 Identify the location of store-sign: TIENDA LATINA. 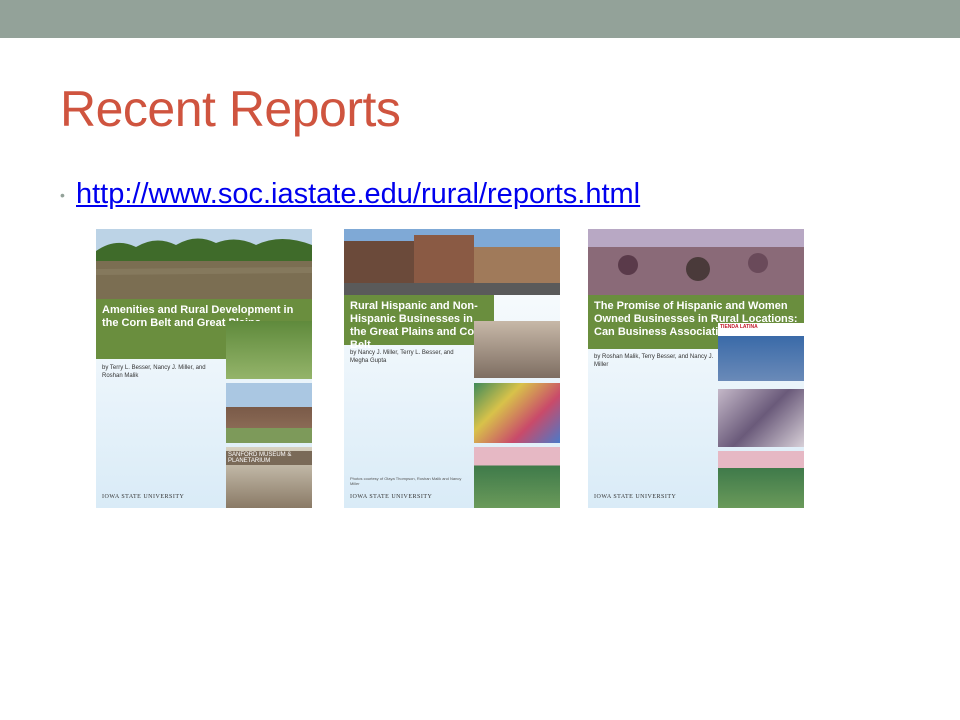
(739, 327).